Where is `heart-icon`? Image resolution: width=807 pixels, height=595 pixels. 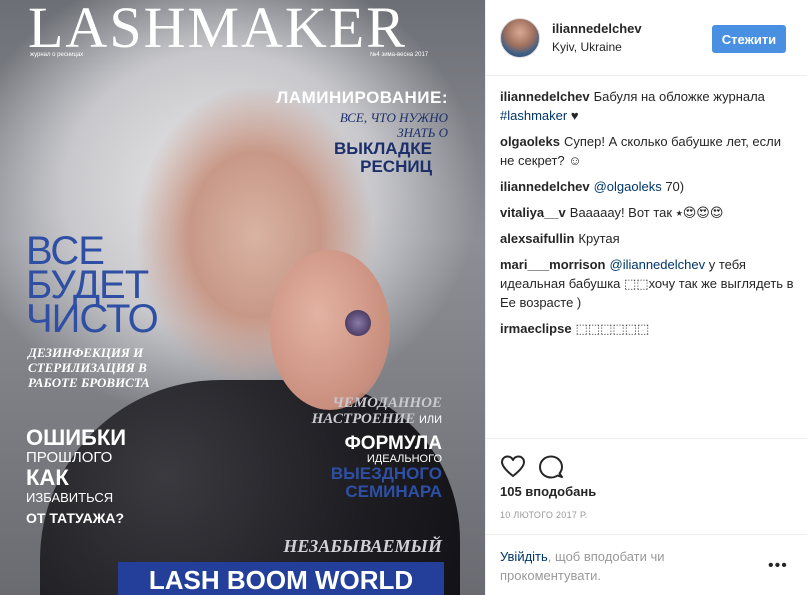
heart-icon is located at coordinates (513, 467).